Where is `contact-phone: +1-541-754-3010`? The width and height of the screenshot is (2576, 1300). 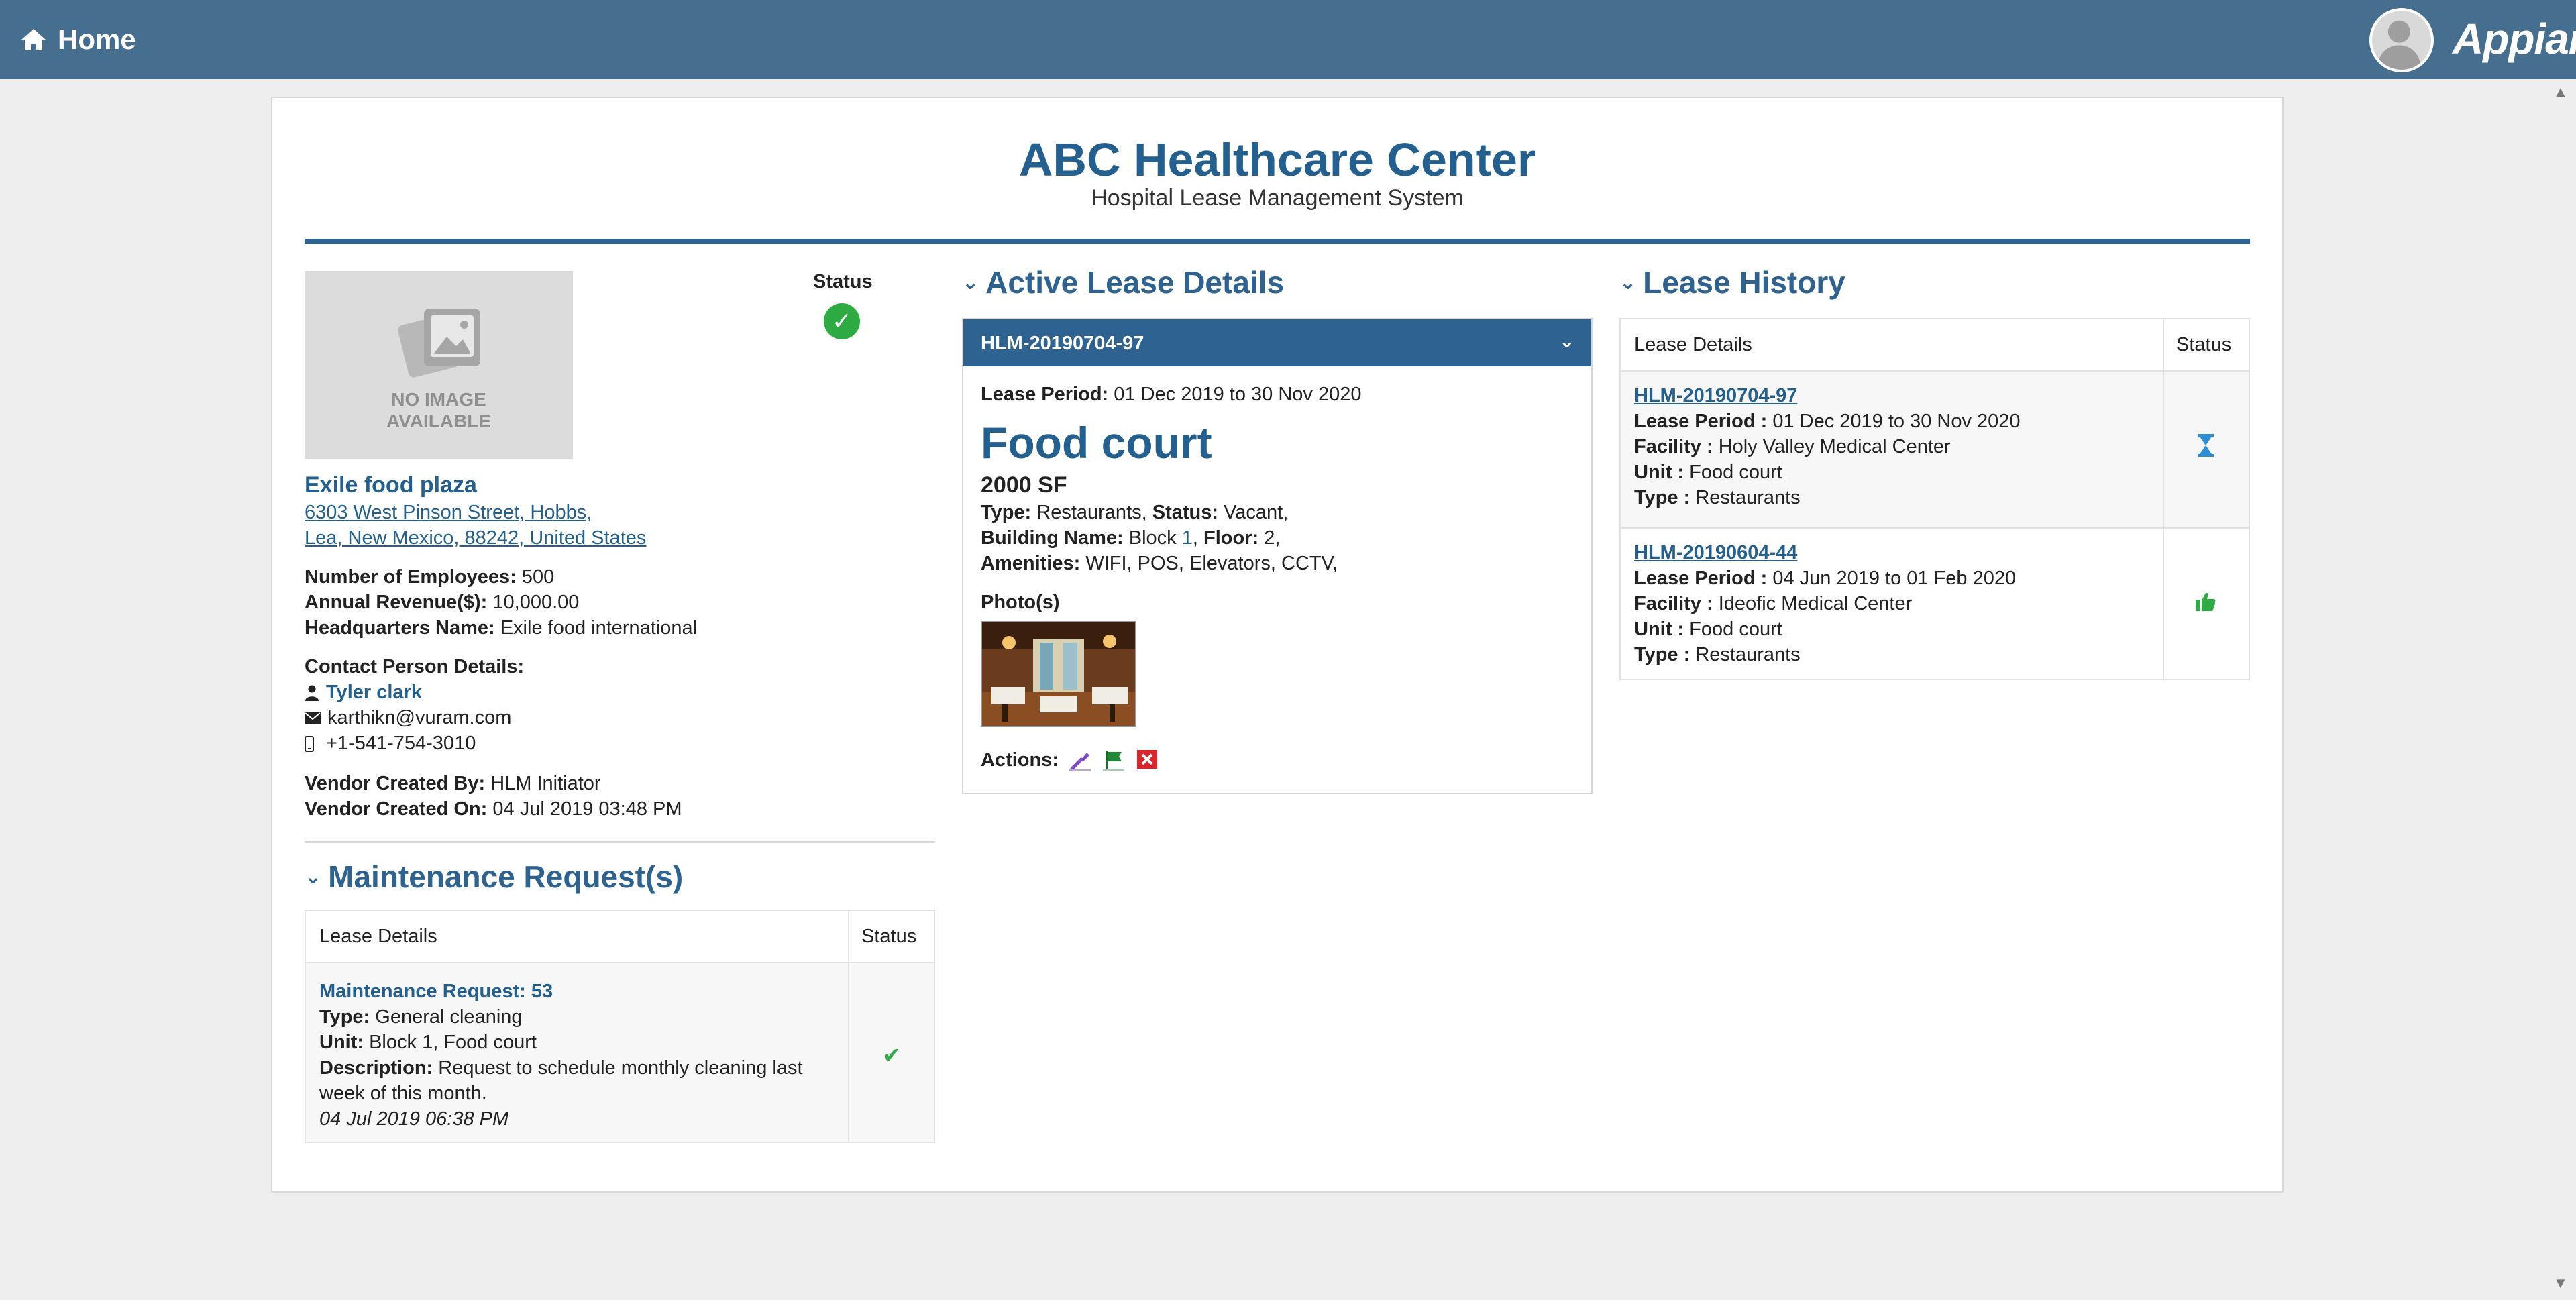
contact-phone: +1-541-754-3010 is located at coordinates (401, 743).